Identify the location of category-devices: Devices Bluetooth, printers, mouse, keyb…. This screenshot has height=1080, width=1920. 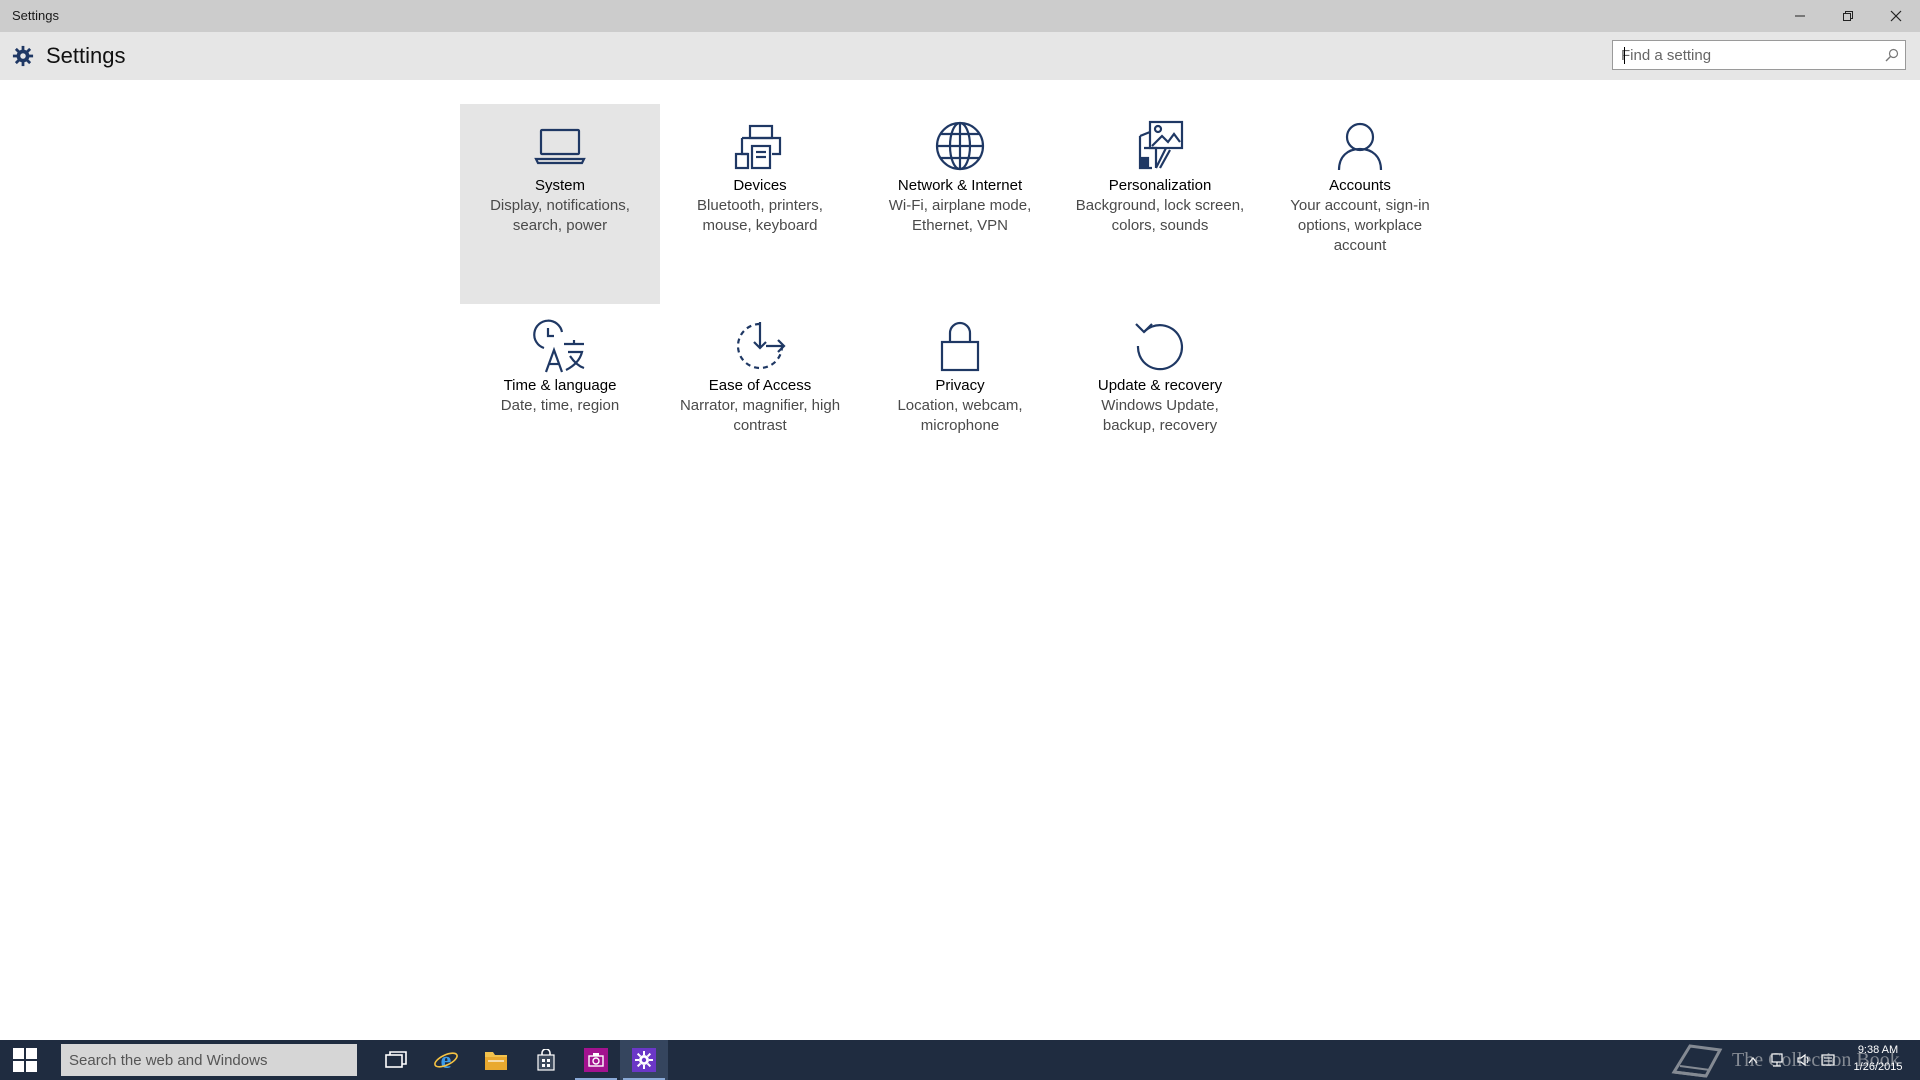
(760, 204).